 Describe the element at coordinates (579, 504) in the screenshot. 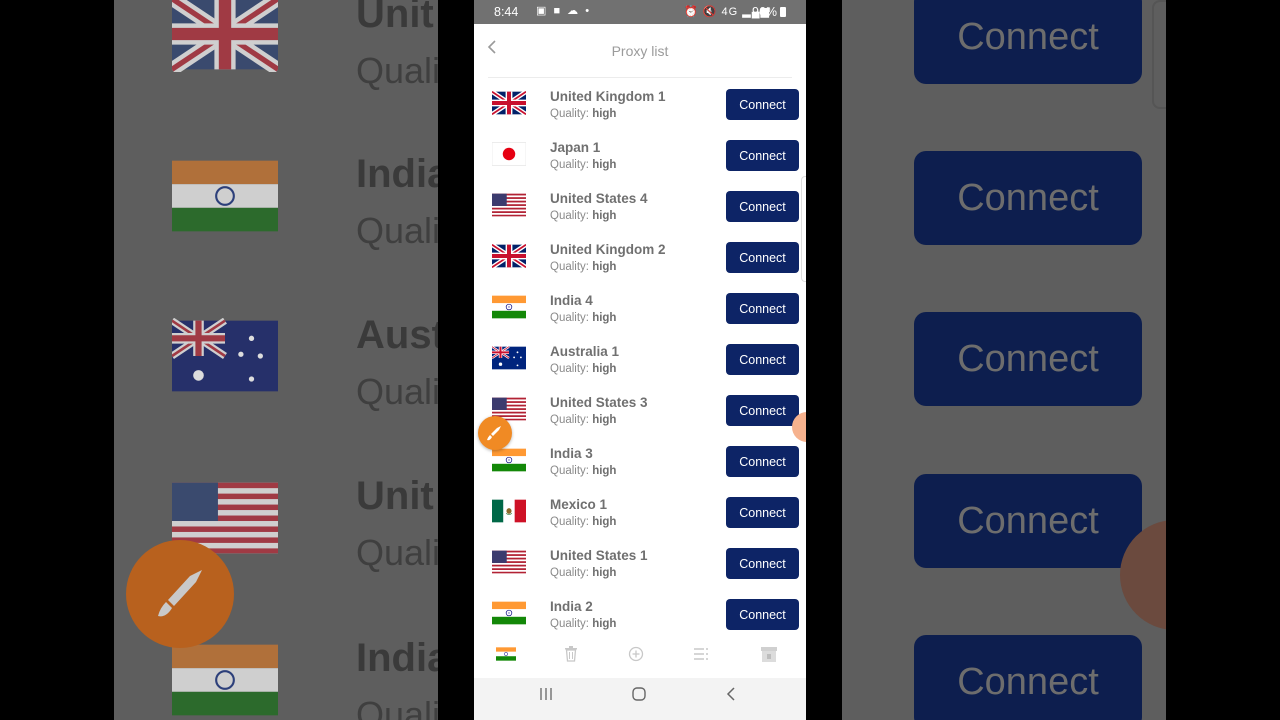

I see `proxy-name: Mexico 1` at that location.